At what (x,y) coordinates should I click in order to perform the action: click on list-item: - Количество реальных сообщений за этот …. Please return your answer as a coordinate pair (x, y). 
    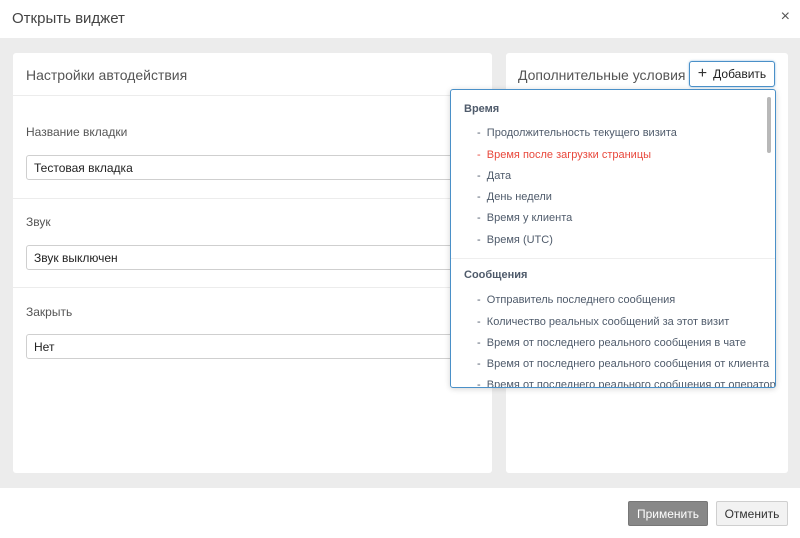
    Looking at the image, I should click on (603, 322).